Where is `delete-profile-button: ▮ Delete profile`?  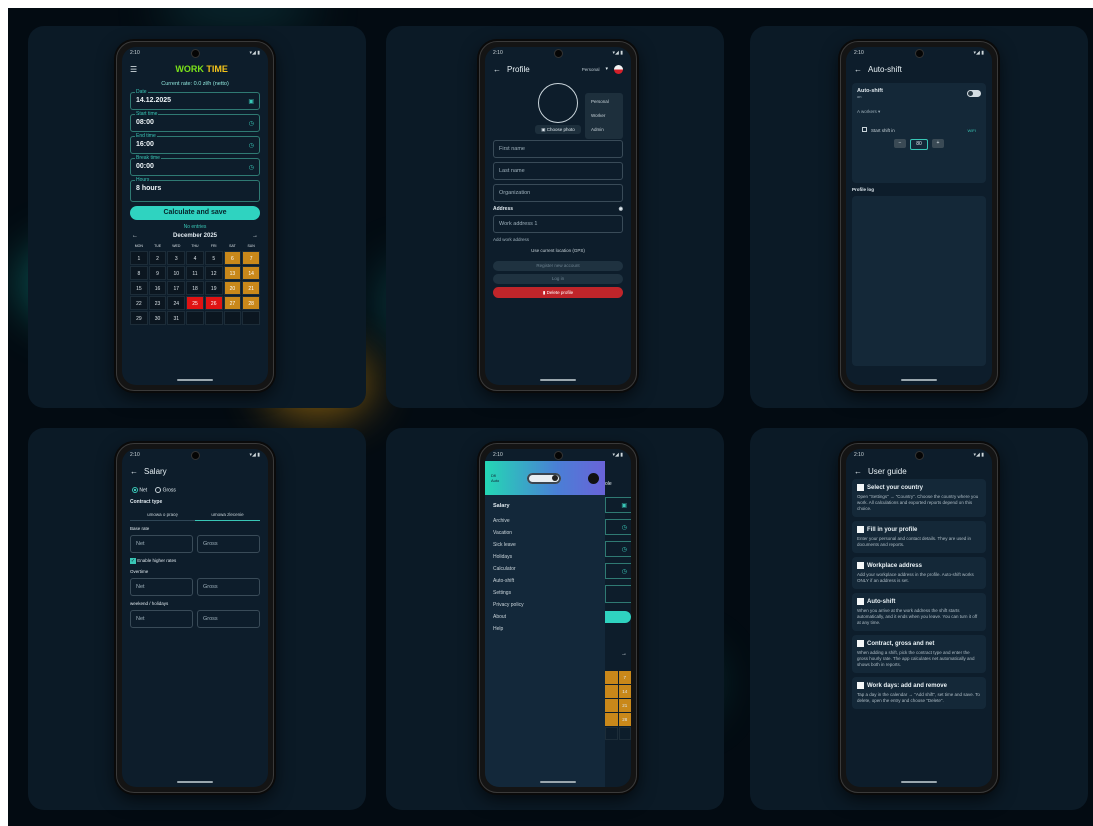 delete-profile-button: ▮ Delete profile is located at coordinates (558, 292).